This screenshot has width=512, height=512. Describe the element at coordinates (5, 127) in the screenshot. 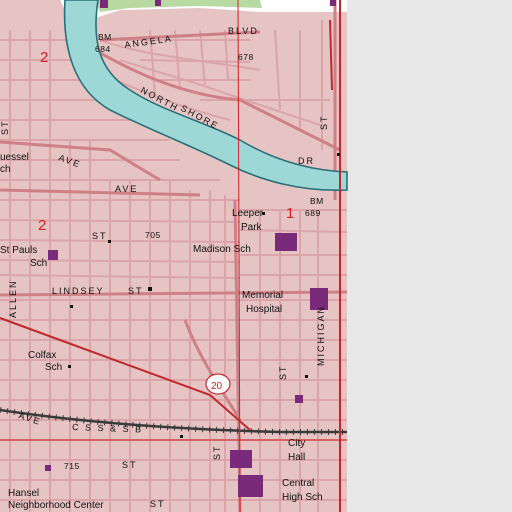

I see `st-2-label: ST` at that location.